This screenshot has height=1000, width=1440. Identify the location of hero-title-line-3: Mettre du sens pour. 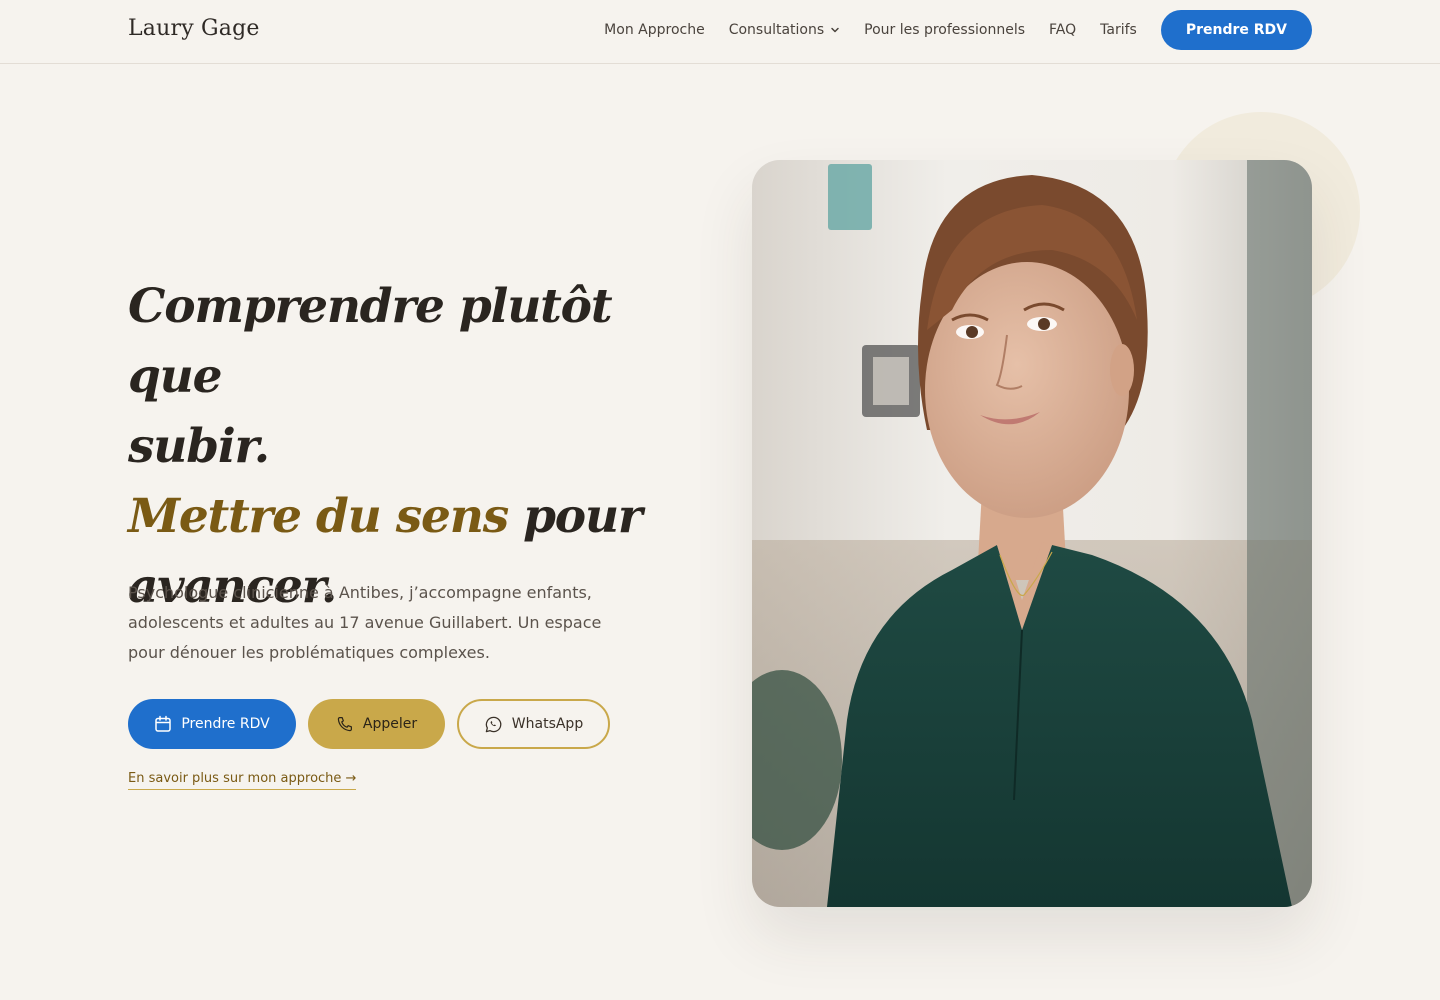
(388, 517).